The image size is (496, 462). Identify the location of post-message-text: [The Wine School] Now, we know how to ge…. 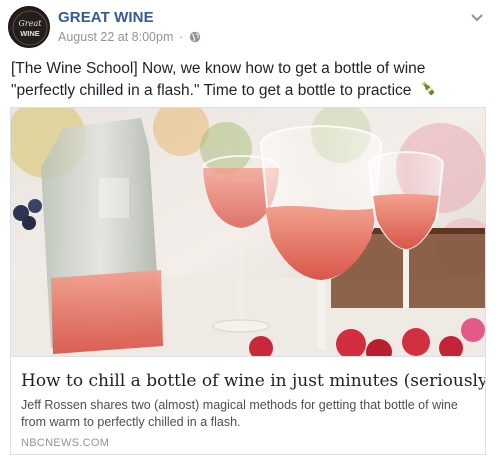
(218, 79).